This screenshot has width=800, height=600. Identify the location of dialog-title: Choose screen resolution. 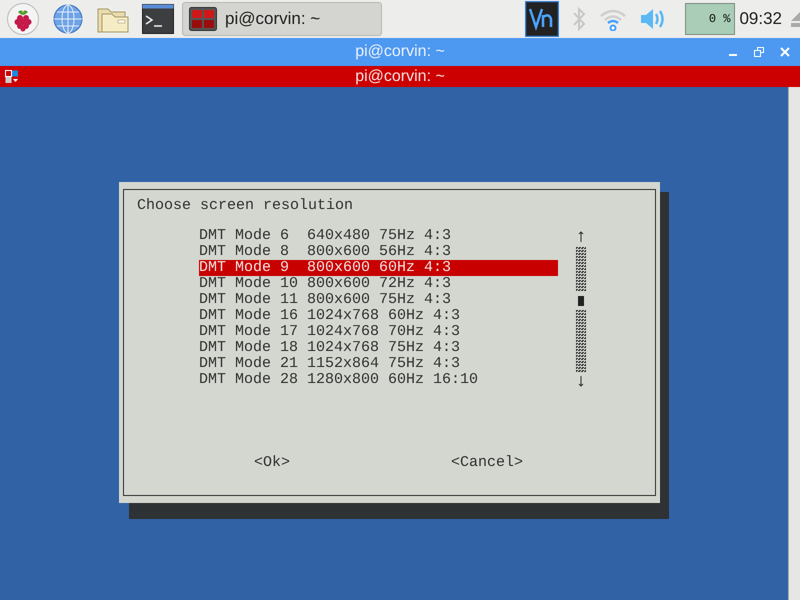
(245, 206).